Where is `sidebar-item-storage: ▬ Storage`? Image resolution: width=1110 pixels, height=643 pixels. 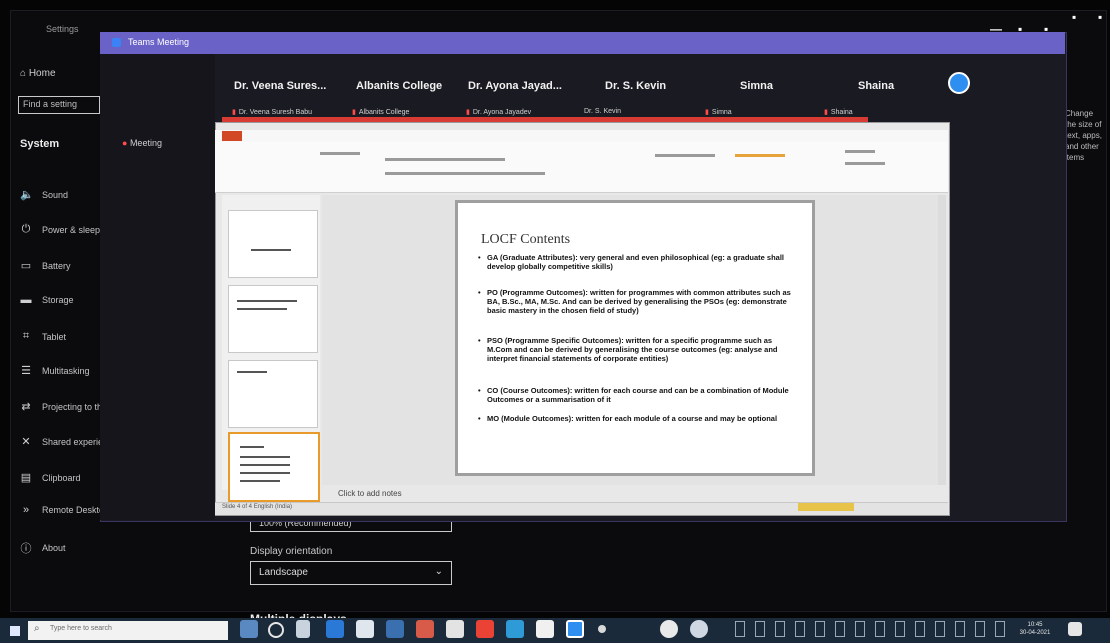 sidebar-item-storage: ▬ Storage is located at coordinates (47, 300).